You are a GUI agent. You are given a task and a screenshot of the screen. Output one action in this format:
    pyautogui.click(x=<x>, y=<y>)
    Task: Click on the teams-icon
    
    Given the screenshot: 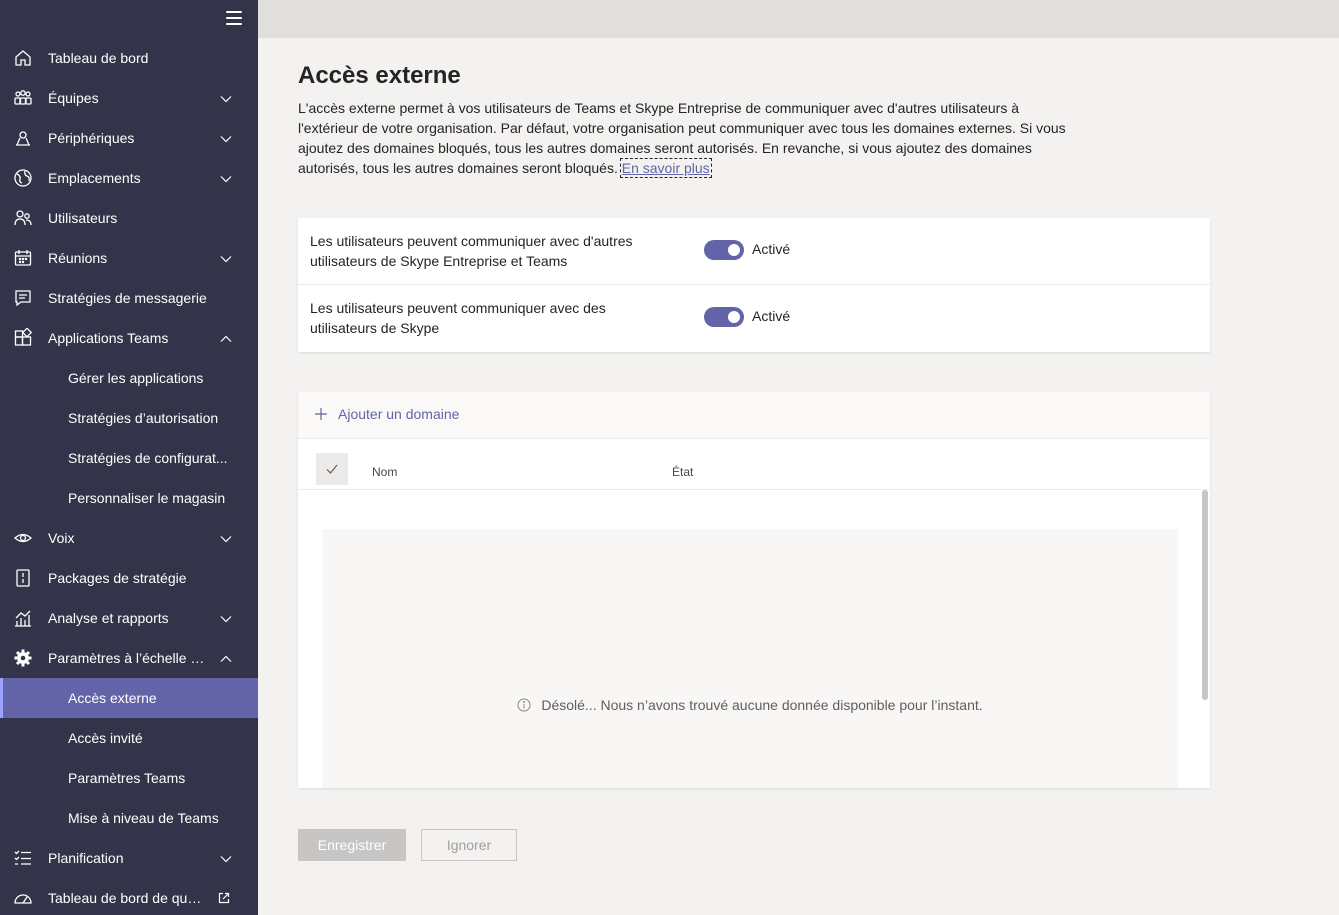 What is the action you would take?
    pyautogui.click(x=23, y=98)
    